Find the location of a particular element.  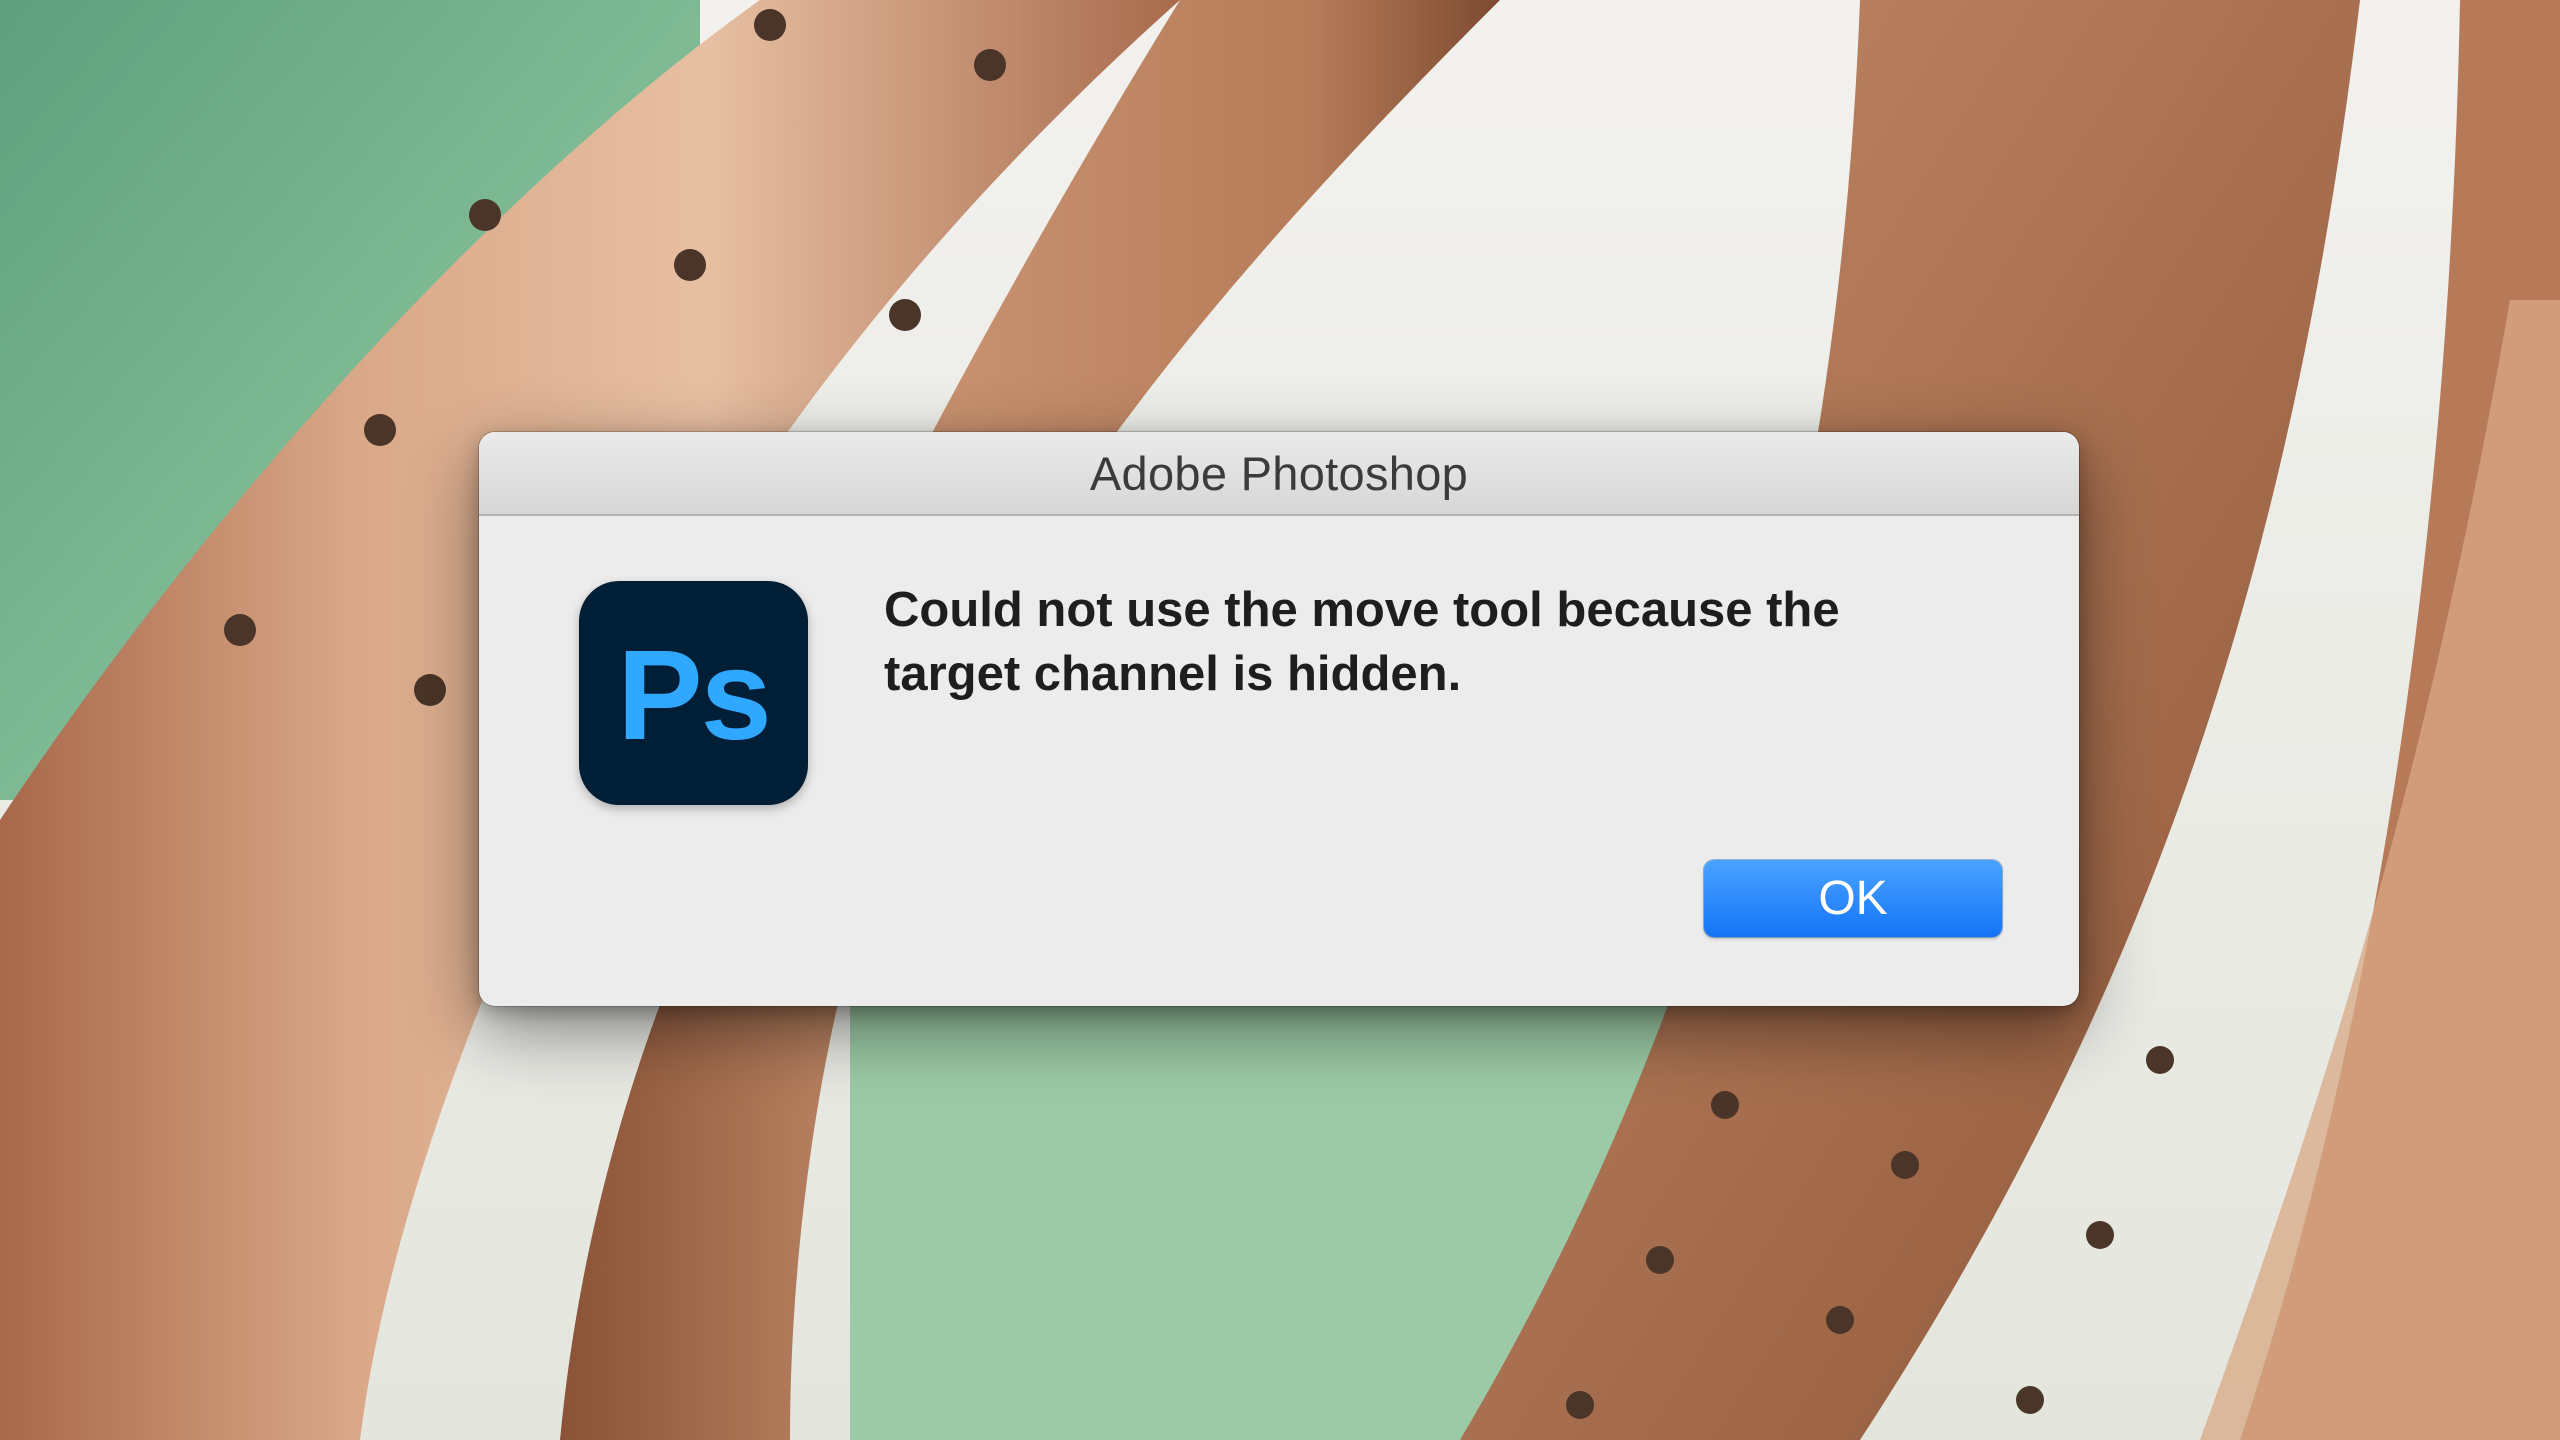

ok-button: OK is located at coordinates (1853, 898).